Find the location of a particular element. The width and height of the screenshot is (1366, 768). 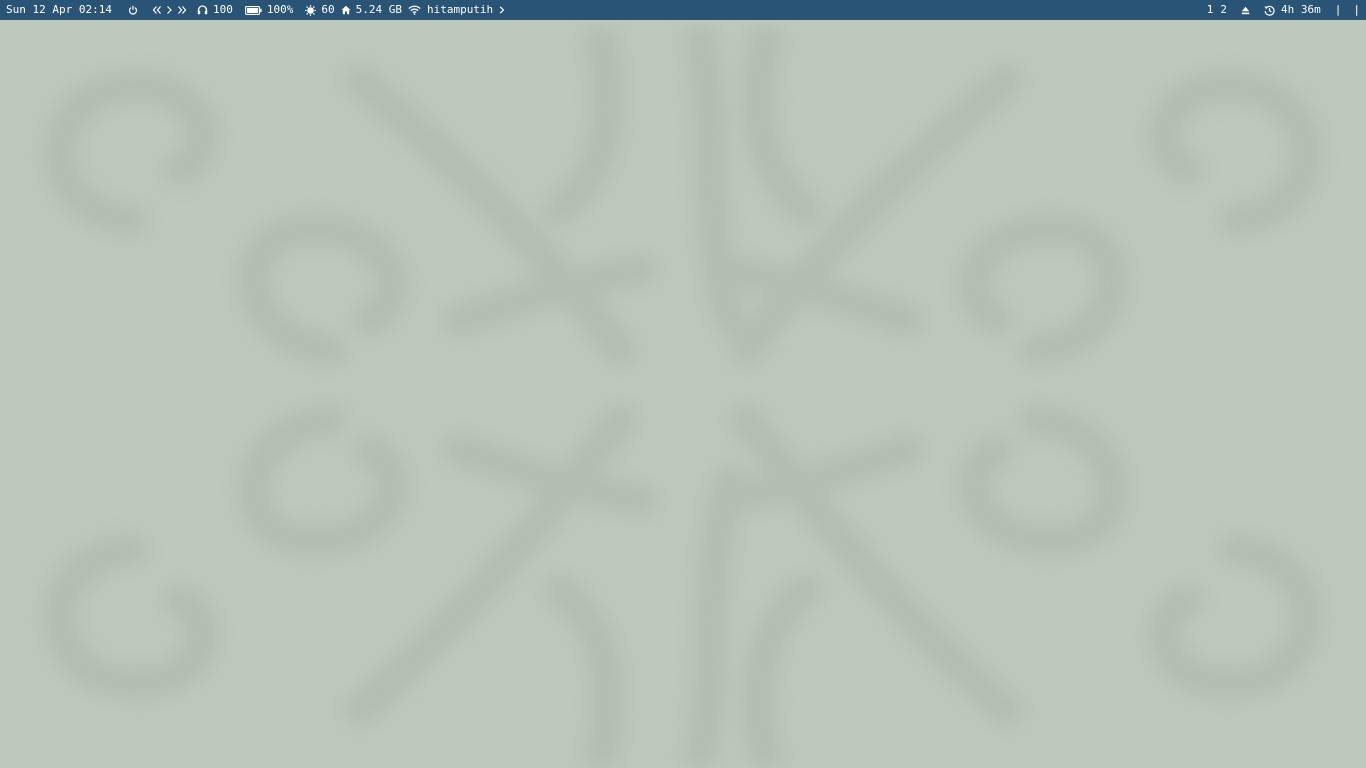

brightness-icon is located at coordinates (311, 10).